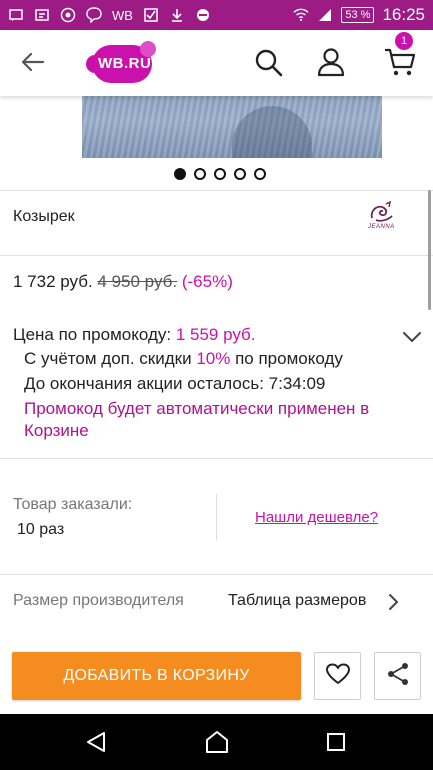  What do you see at coordinates (215, 334) in the screenshot?
I see `promo-price: 1 559 руб.` at bounding box center [215, 334].